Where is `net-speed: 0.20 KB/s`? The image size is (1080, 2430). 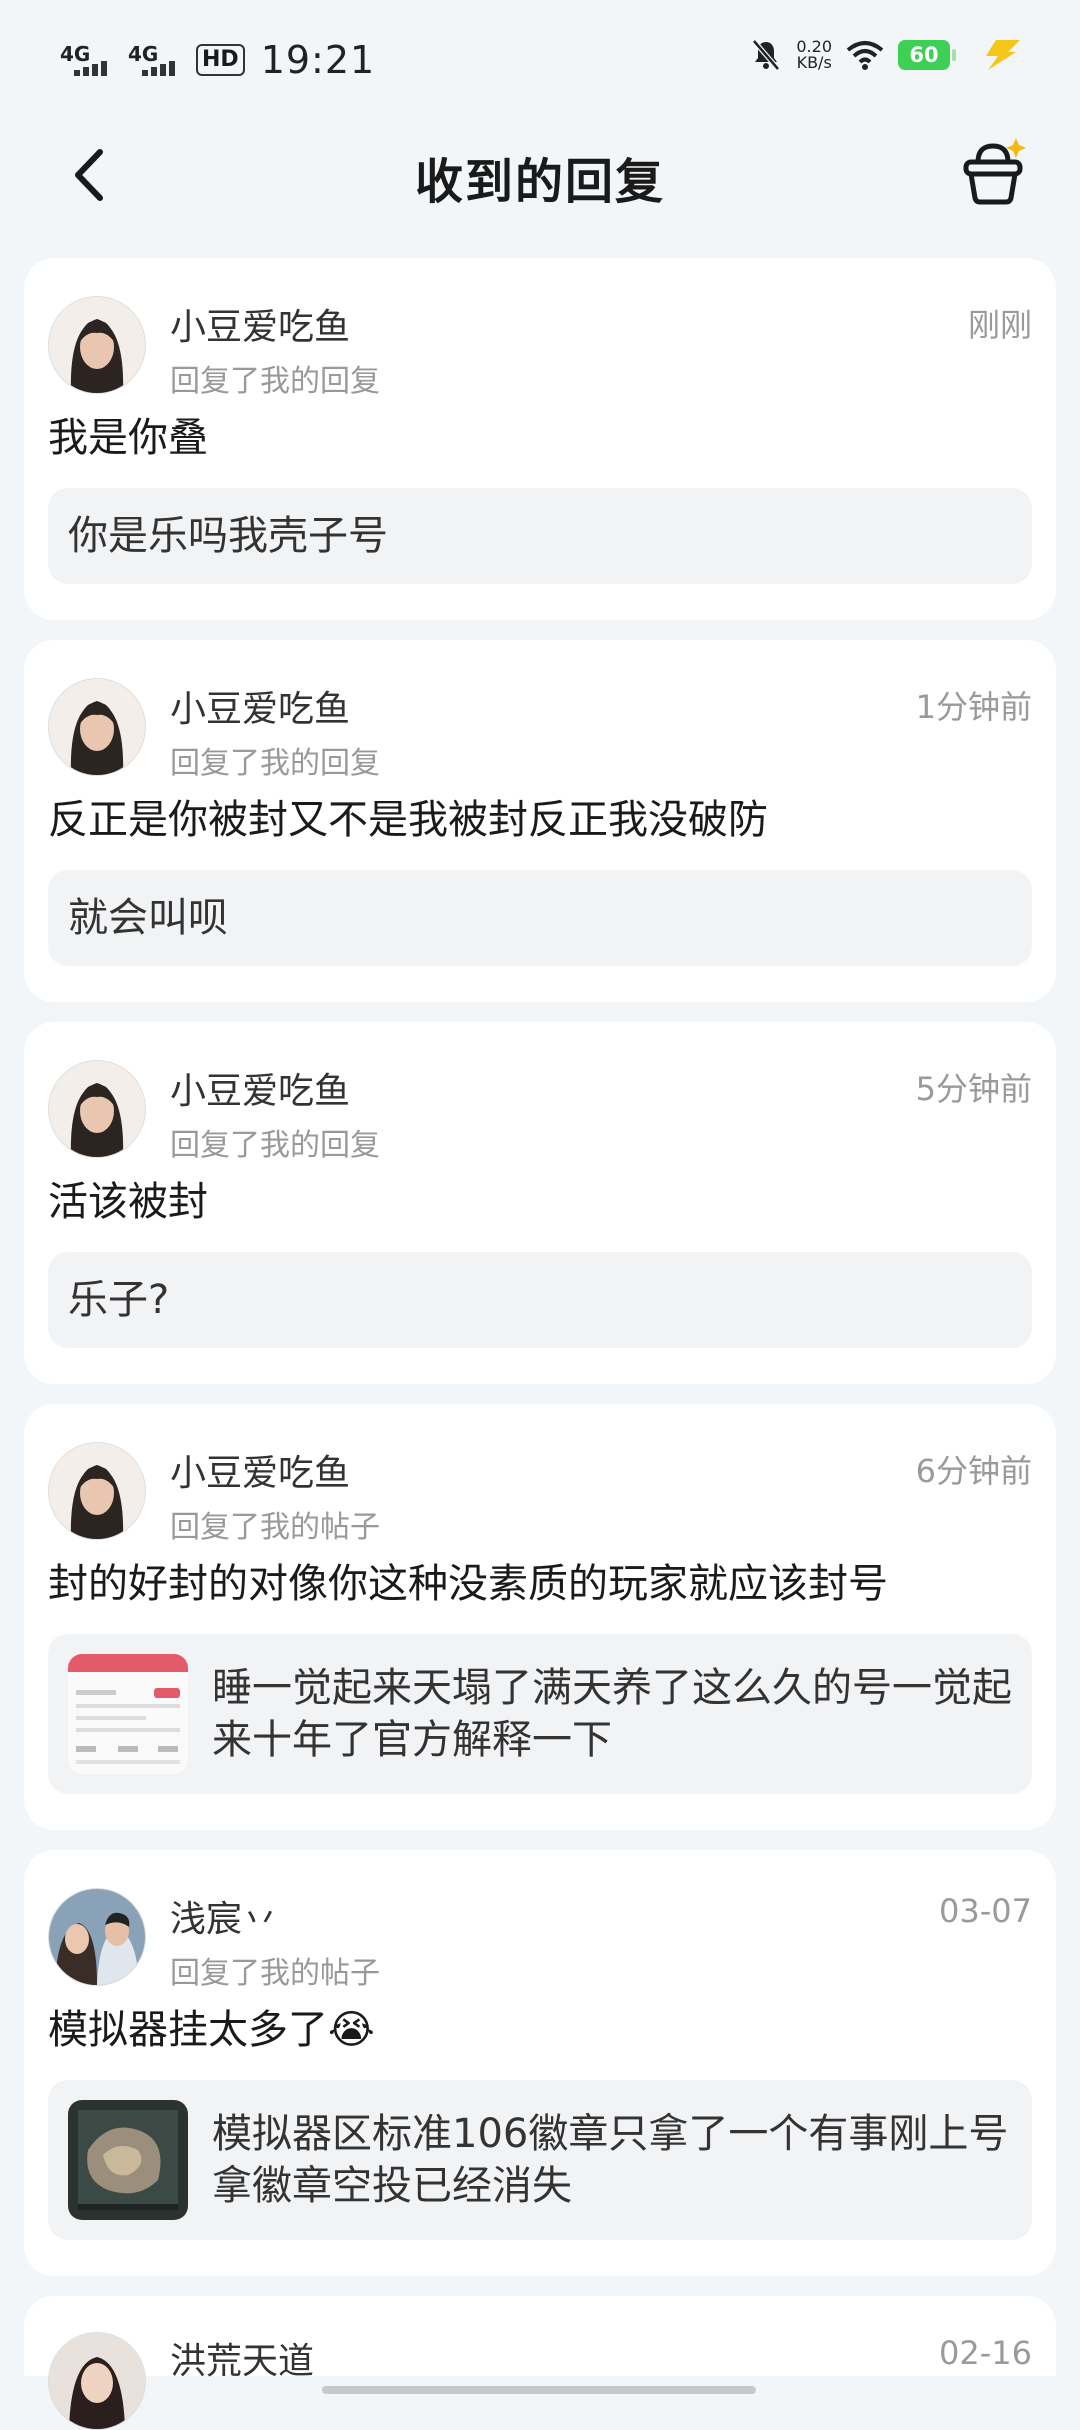 net-speed: 0.20 KB/s is located at coordinates (814, 55).